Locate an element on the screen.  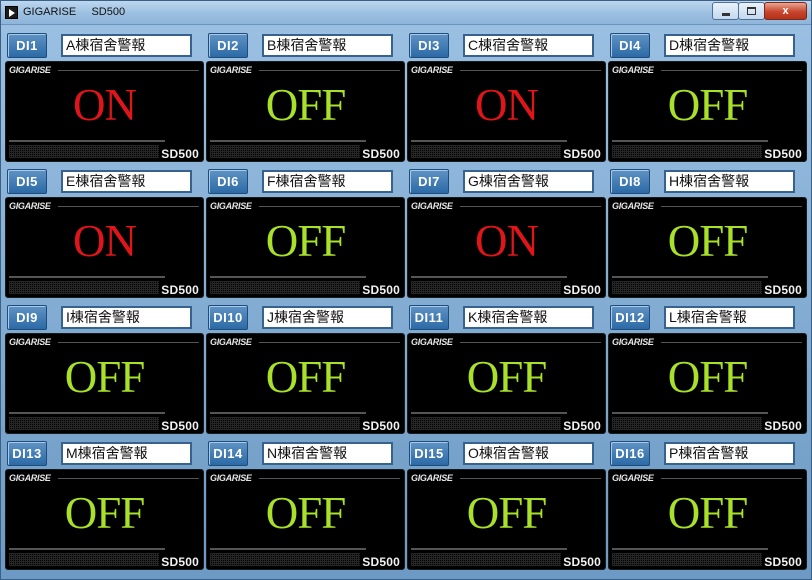
di-label: DI7 is located at coordinates (429, 181).